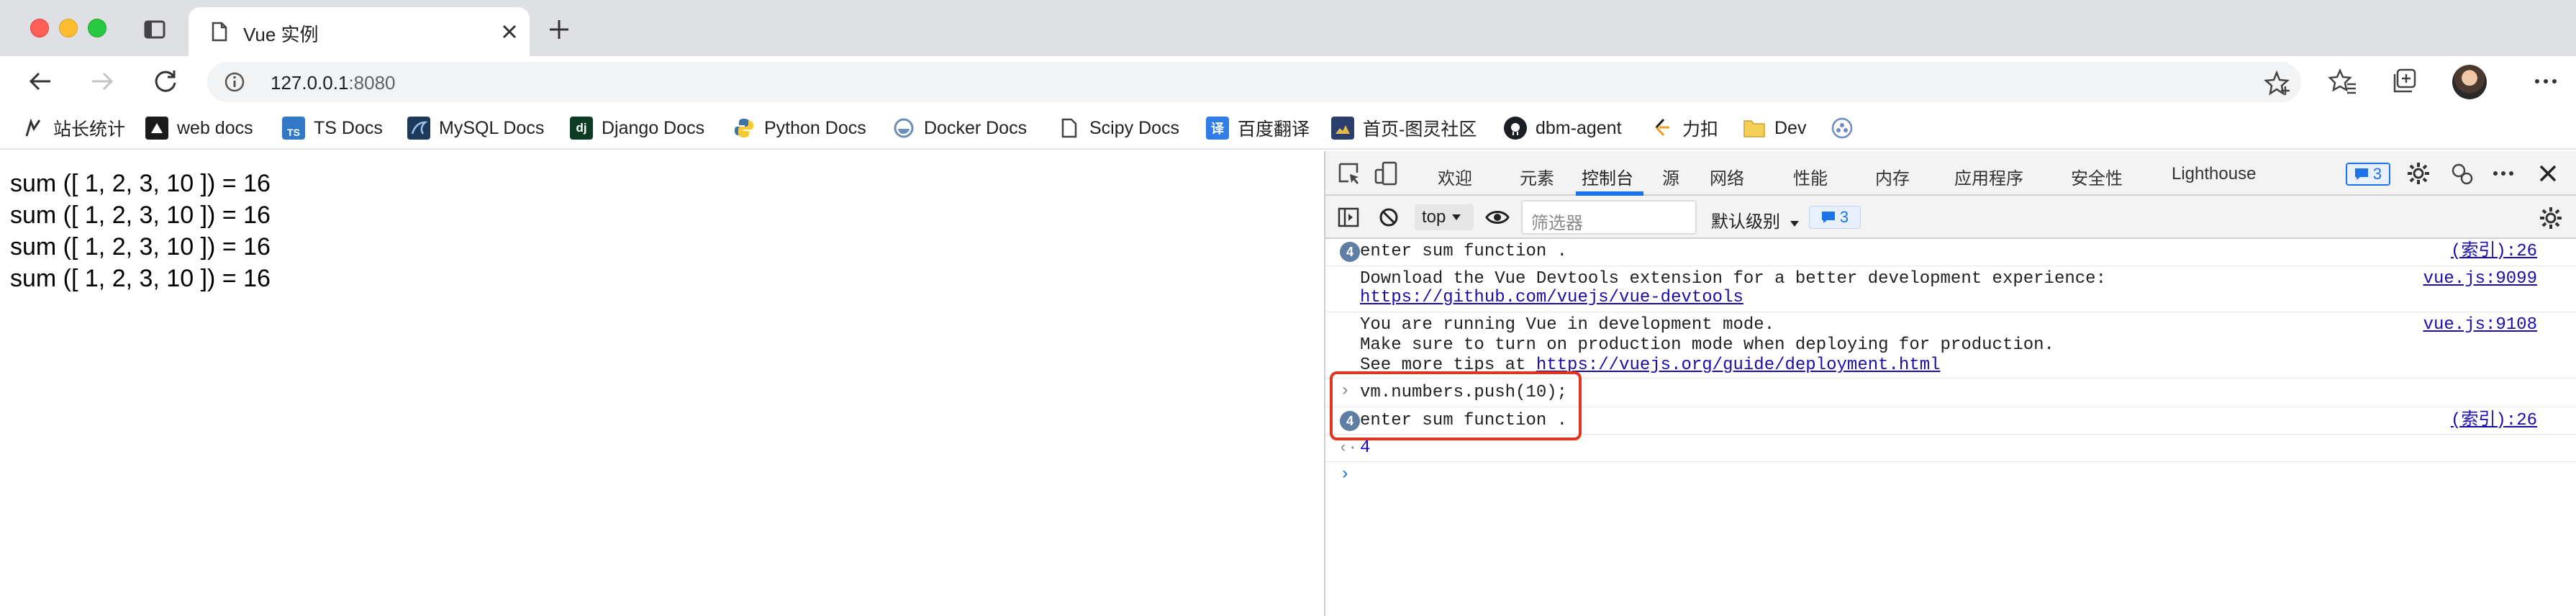 The height and width of the screenshot is (616, 2576). Describe the element at coordinates (281, 34) in the screenshot. I see `tab-title: Vue 实例` at that location.